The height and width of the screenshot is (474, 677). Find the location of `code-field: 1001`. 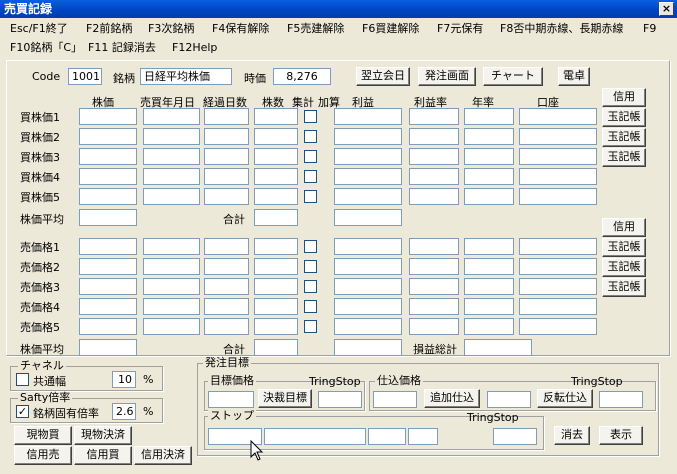

code-field: 1001 is located at coordinates (85, 76).